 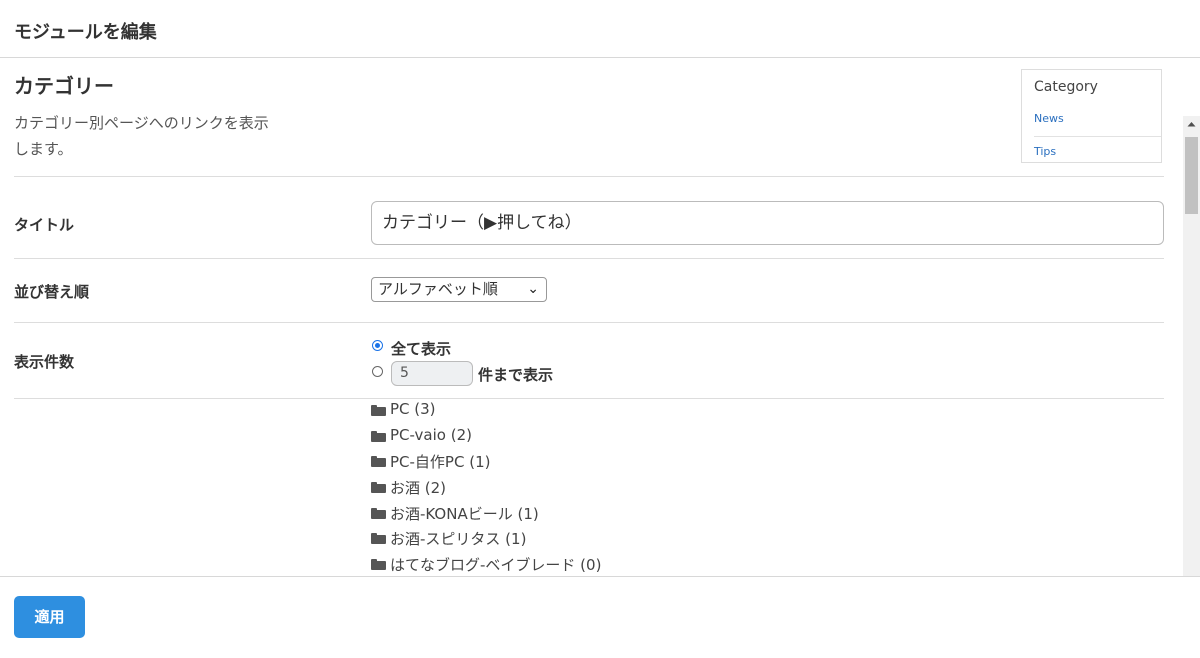 I want to click on dialog-footer: 適用, so click(x=600, y=617).